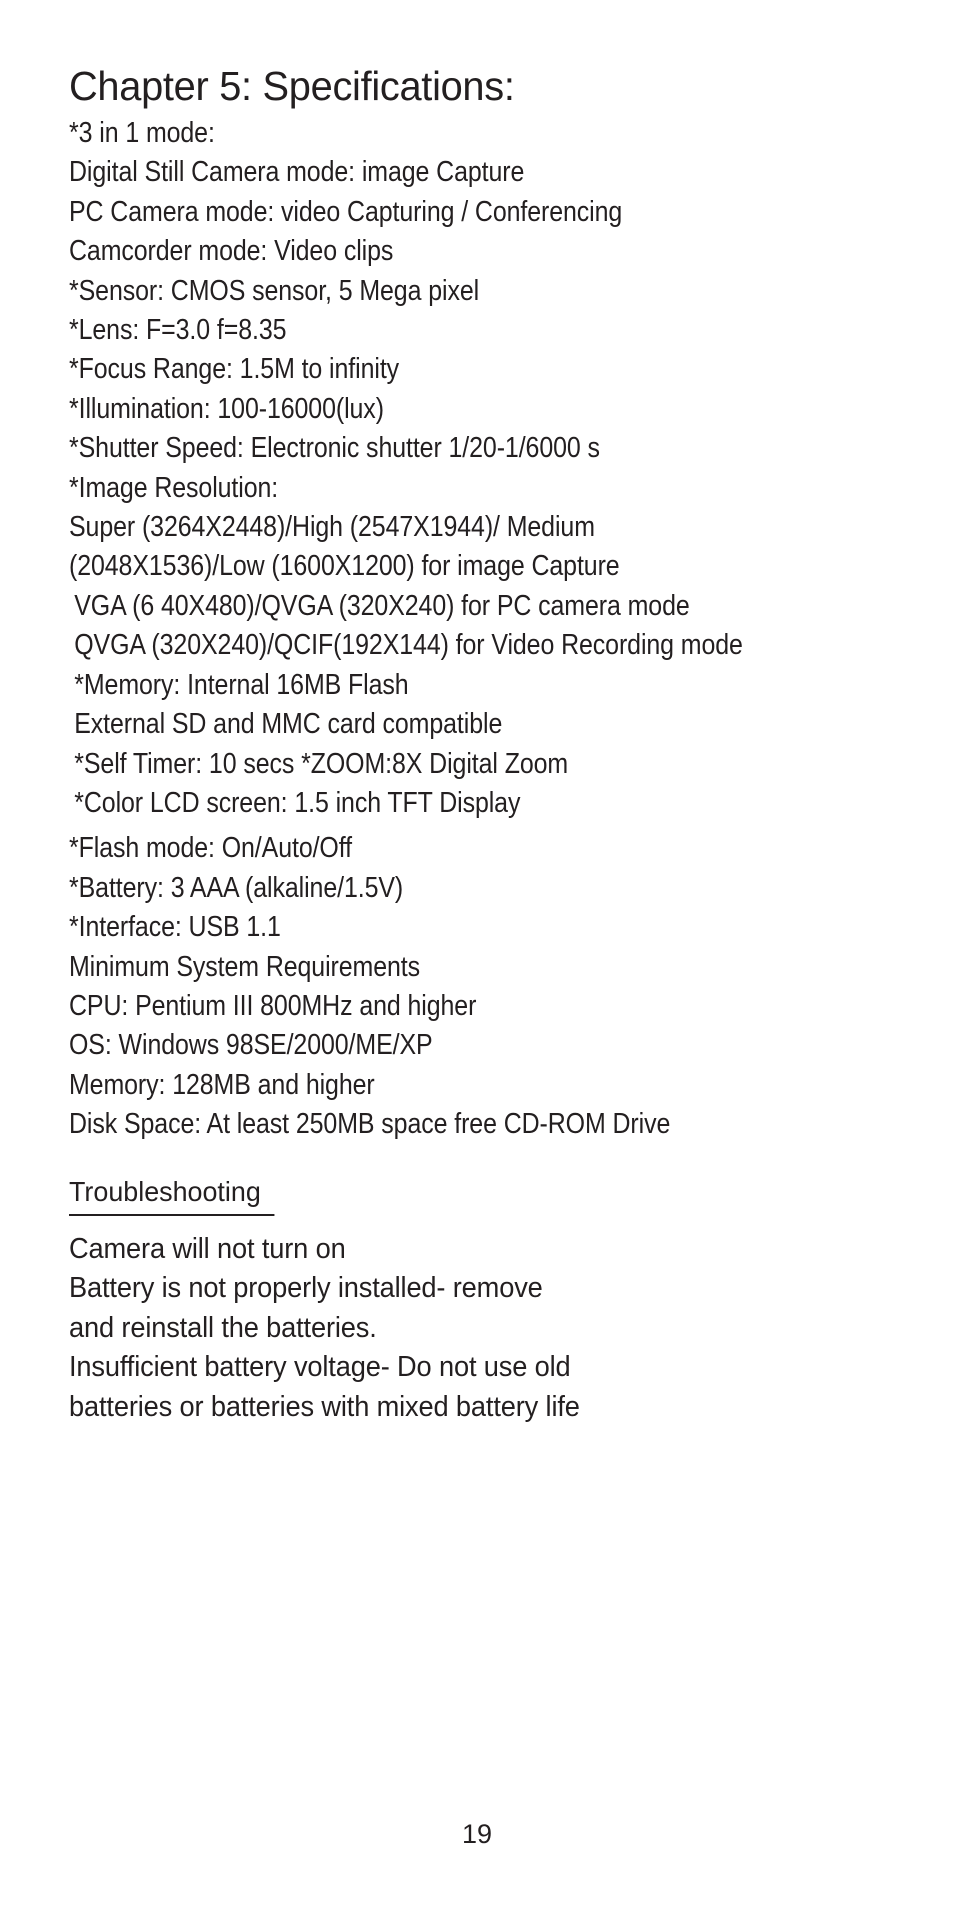 Image resolution: width=954 pixels, height=1908 pixels. What do you see at coordinates (175, 927) in the screenshot?
I see `spec-line: *Interface: USB 1.1` at bounding box center [175, 927].